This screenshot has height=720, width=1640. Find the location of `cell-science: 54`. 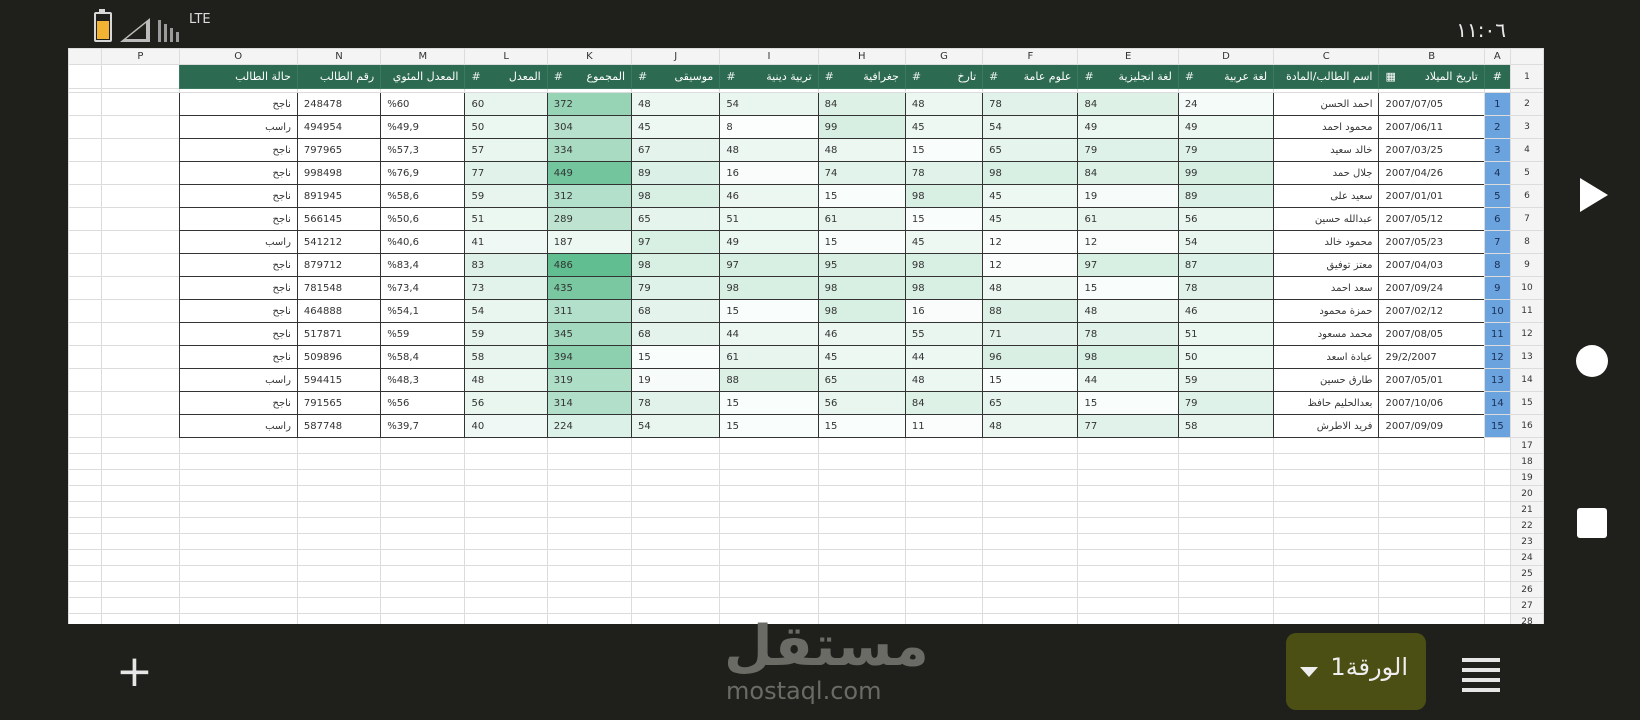

cell-science: 54 is located at coordinates (1030, 127).